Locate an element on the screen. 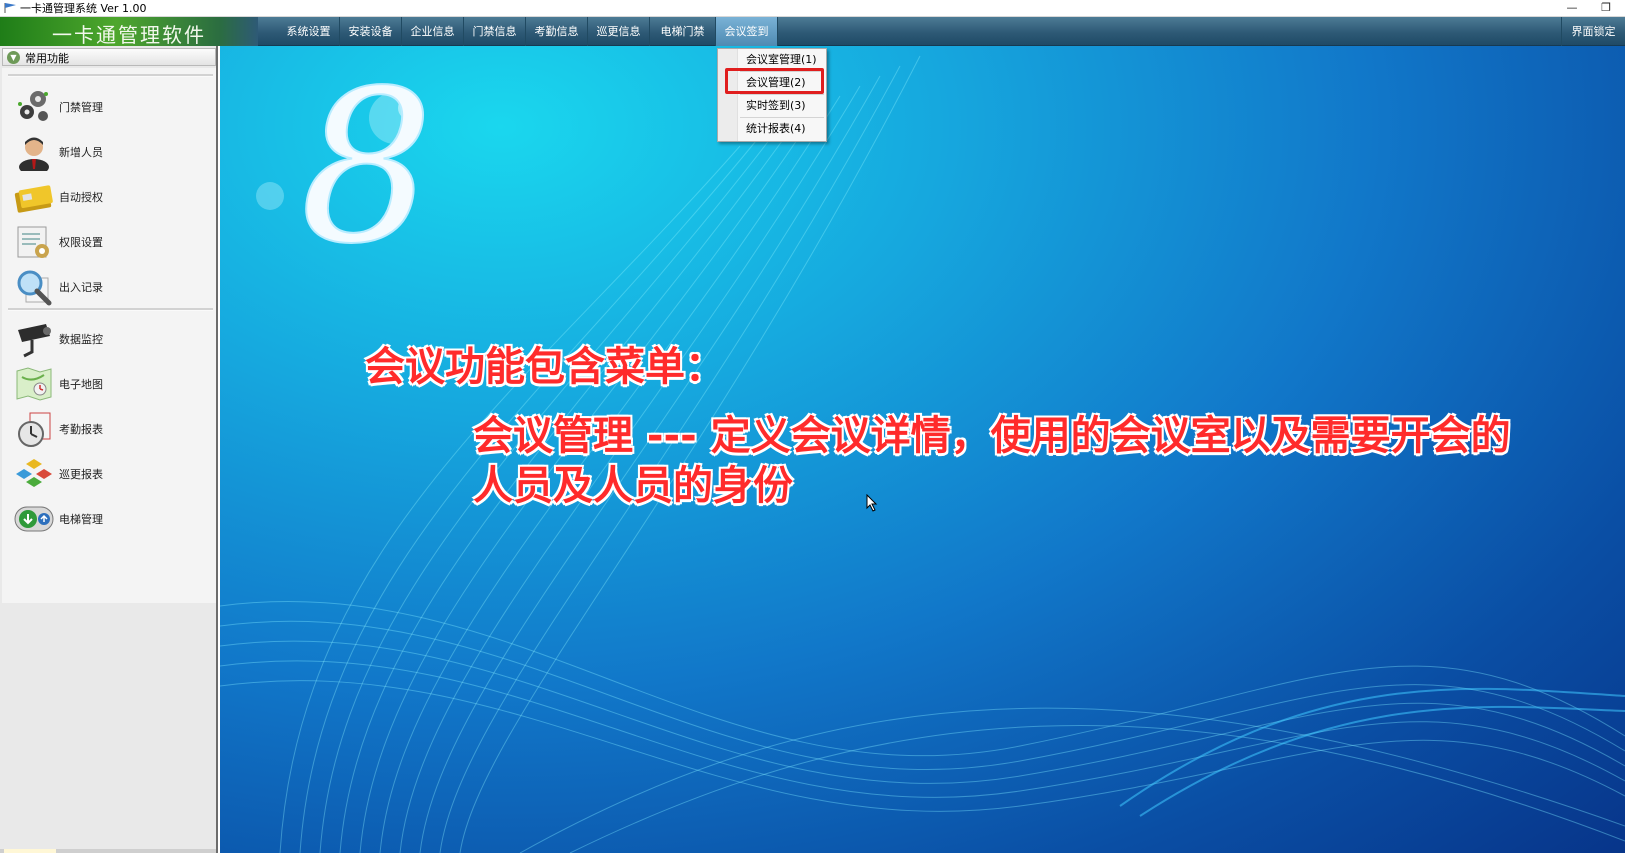 The image size is (1625, 853). meeting-signin-dropdown: 会议室管理(1) 会议管理(2) 实时签到(3) 统计报表(4) is located at coordinates (772, 95).